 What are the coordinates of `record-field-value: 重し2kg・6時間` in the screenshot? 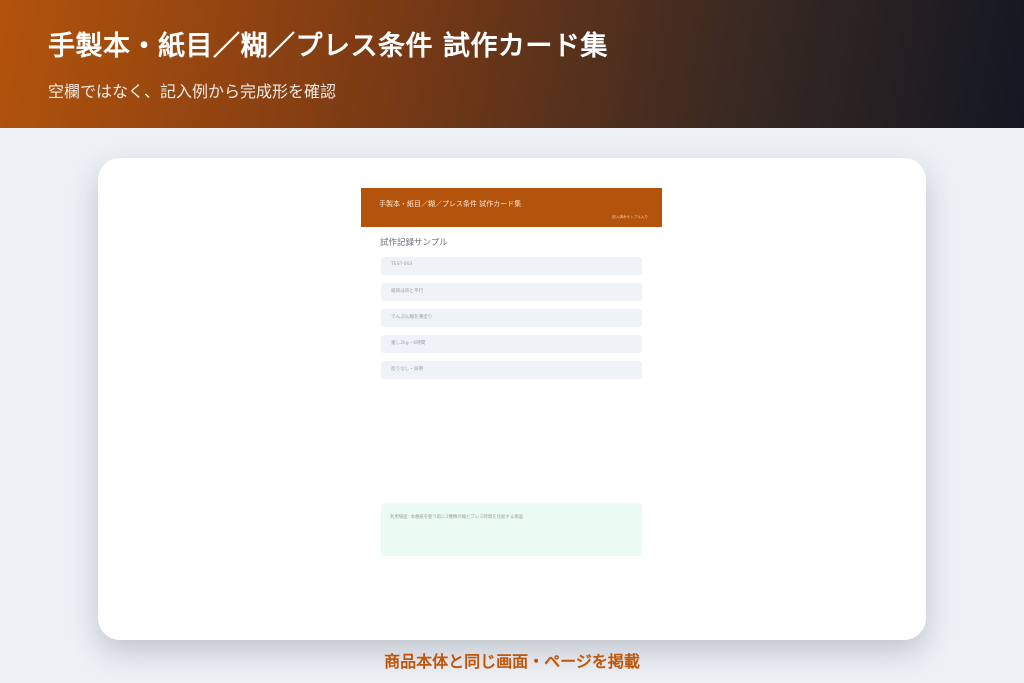 It's located at (408, 343).